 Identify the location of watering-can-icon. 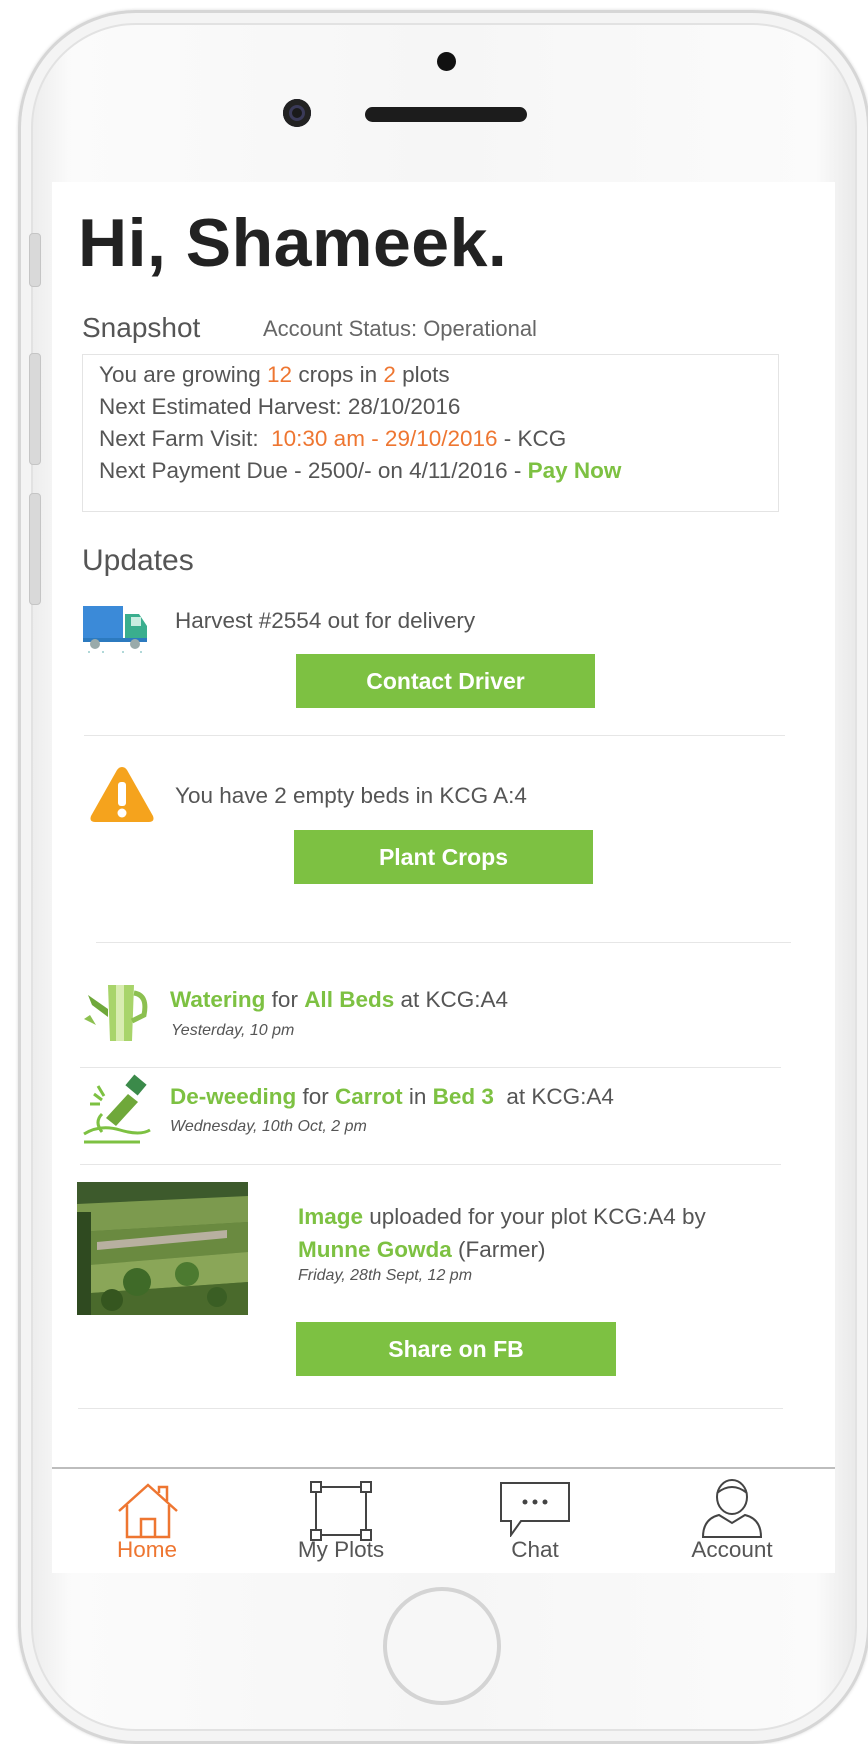
(116, 1013).